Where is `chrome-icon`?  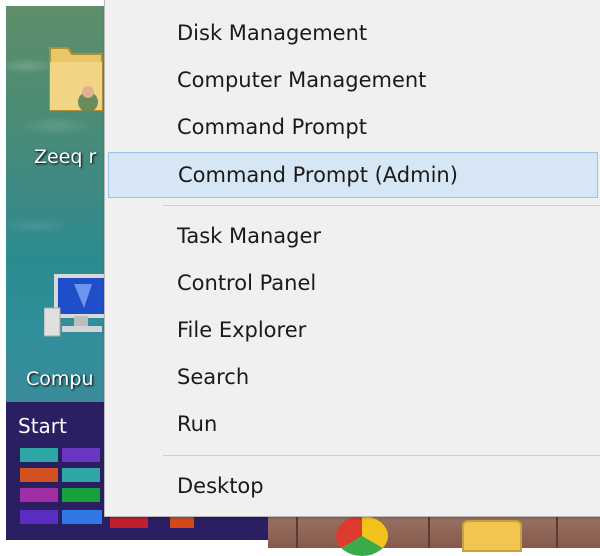
chrome-icon is located at coordinates (362, 536).